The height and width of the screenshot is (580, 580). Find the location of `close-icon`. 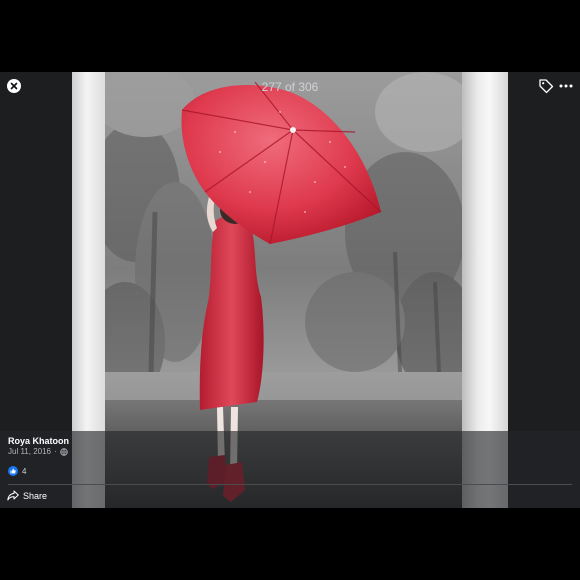

close-icon is located at coordinates (14, 86).